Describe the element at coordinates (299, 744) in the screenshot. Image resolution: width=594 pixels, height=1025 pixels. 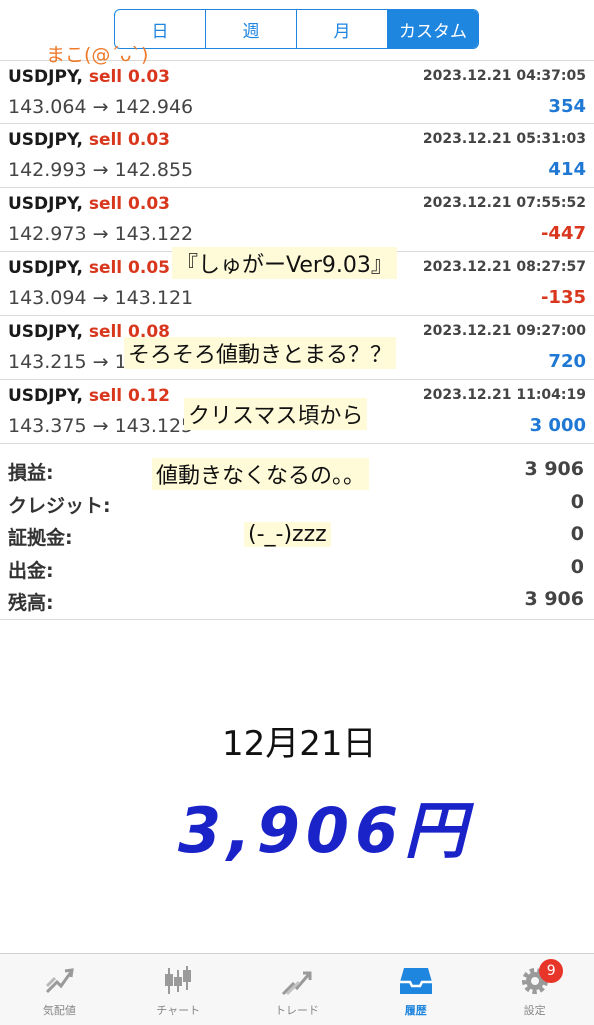
I see `handwritten-date: 12月21日` at that location.